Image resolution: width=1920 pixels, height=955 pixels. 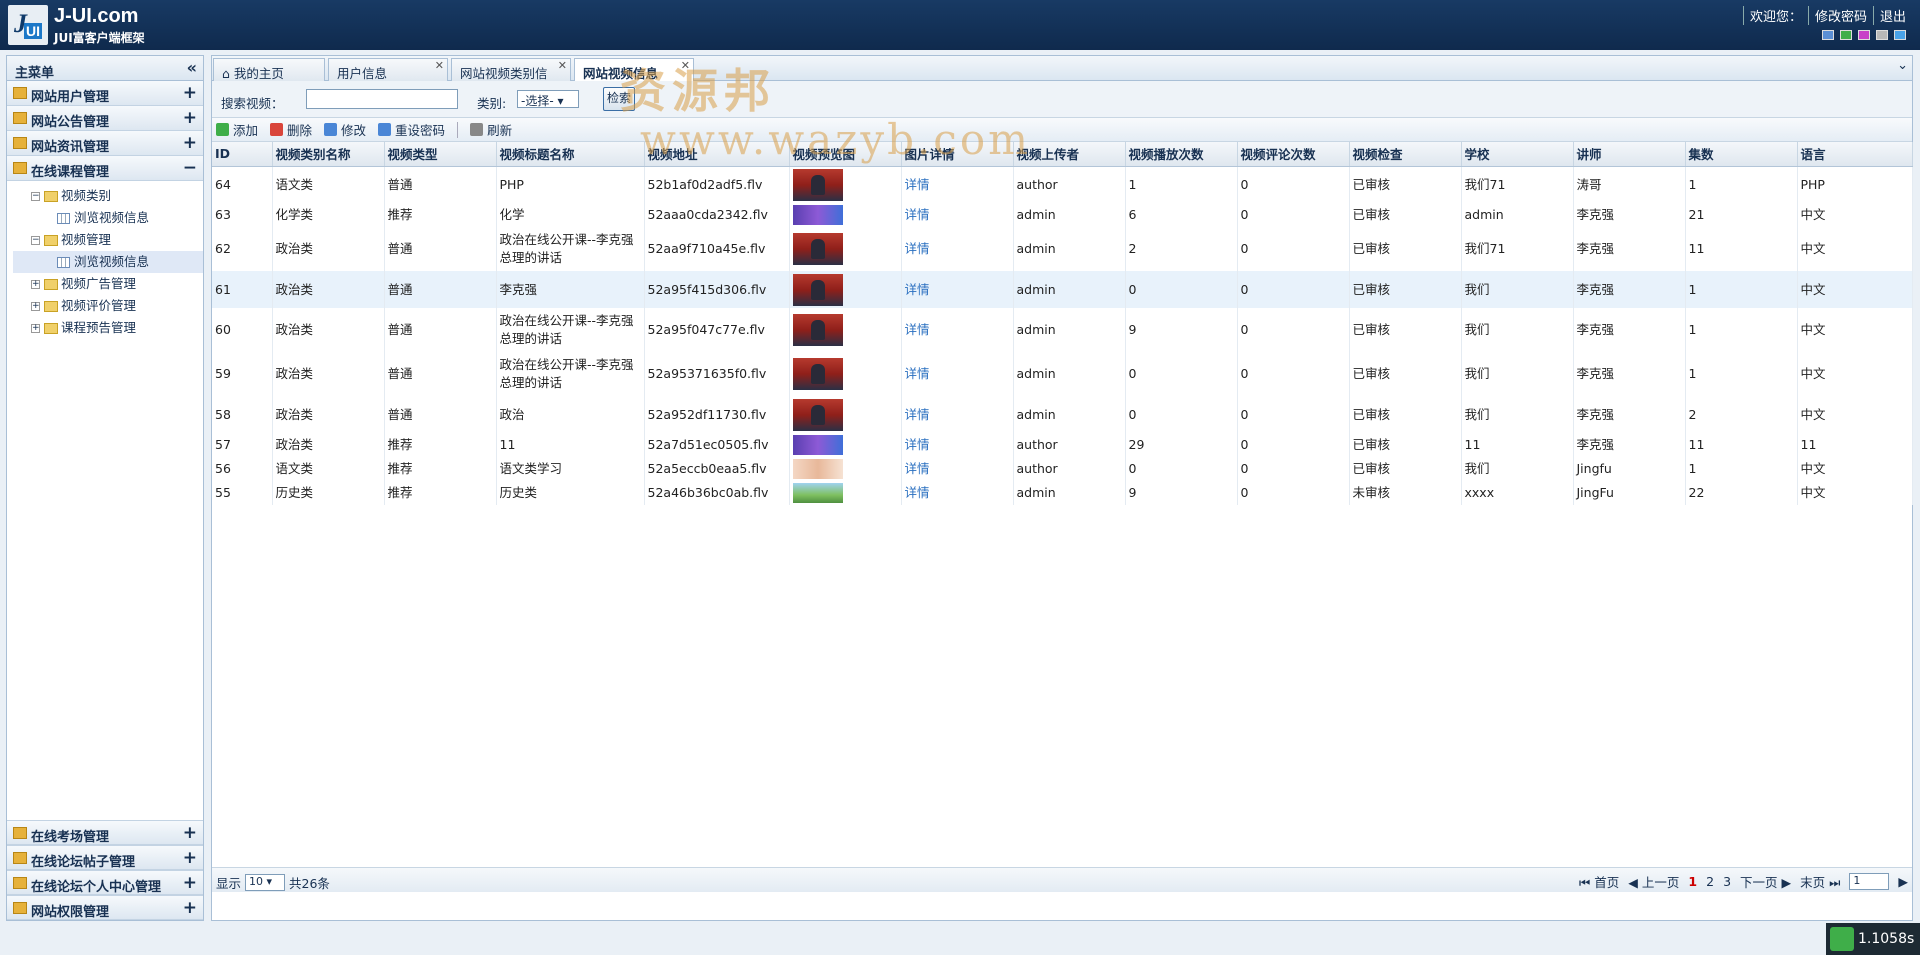 What do you see at coordinates (1405, 154) in the screenshot?
I see `column-header: 视频检查` at bounding box center [1405, 154].